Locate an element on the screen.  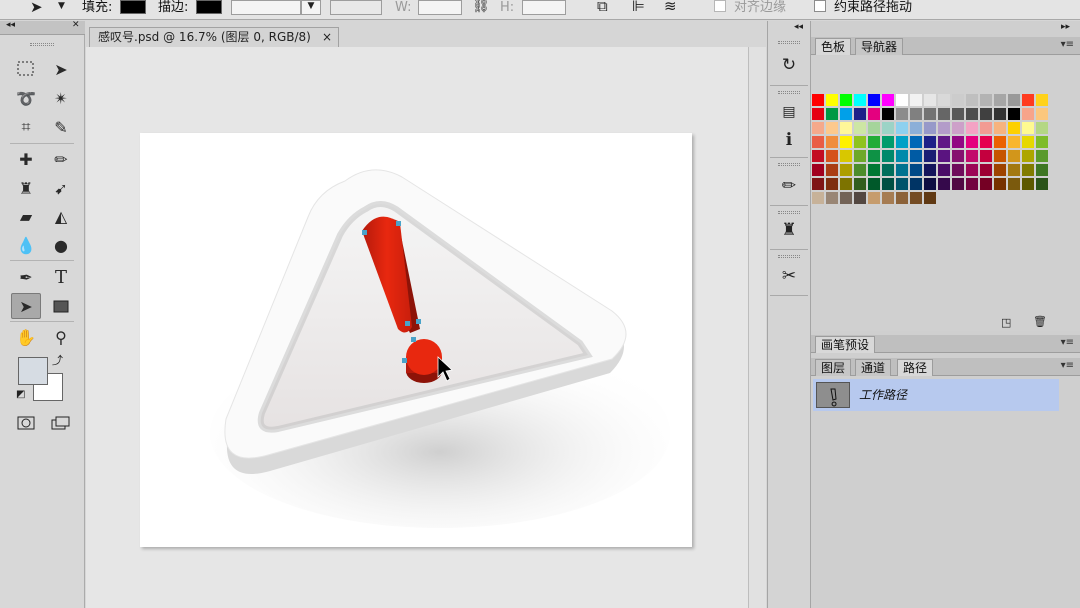
info-icon: ℹ is located at coordinates (789, 140).